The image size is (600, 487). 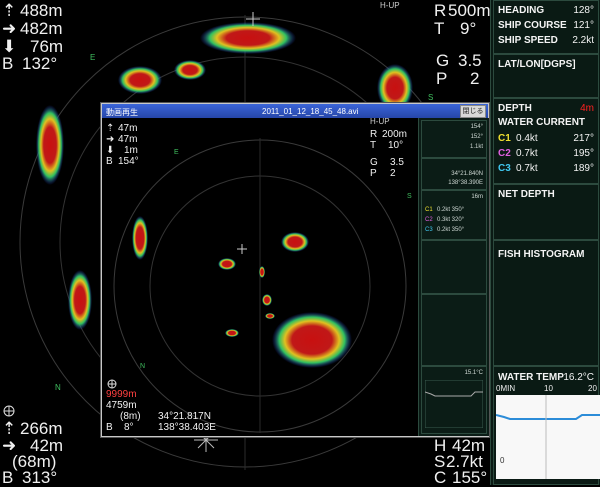 I want to click on current-row-c1: C1 0.4kt 217°, so click(x=546, y=138).